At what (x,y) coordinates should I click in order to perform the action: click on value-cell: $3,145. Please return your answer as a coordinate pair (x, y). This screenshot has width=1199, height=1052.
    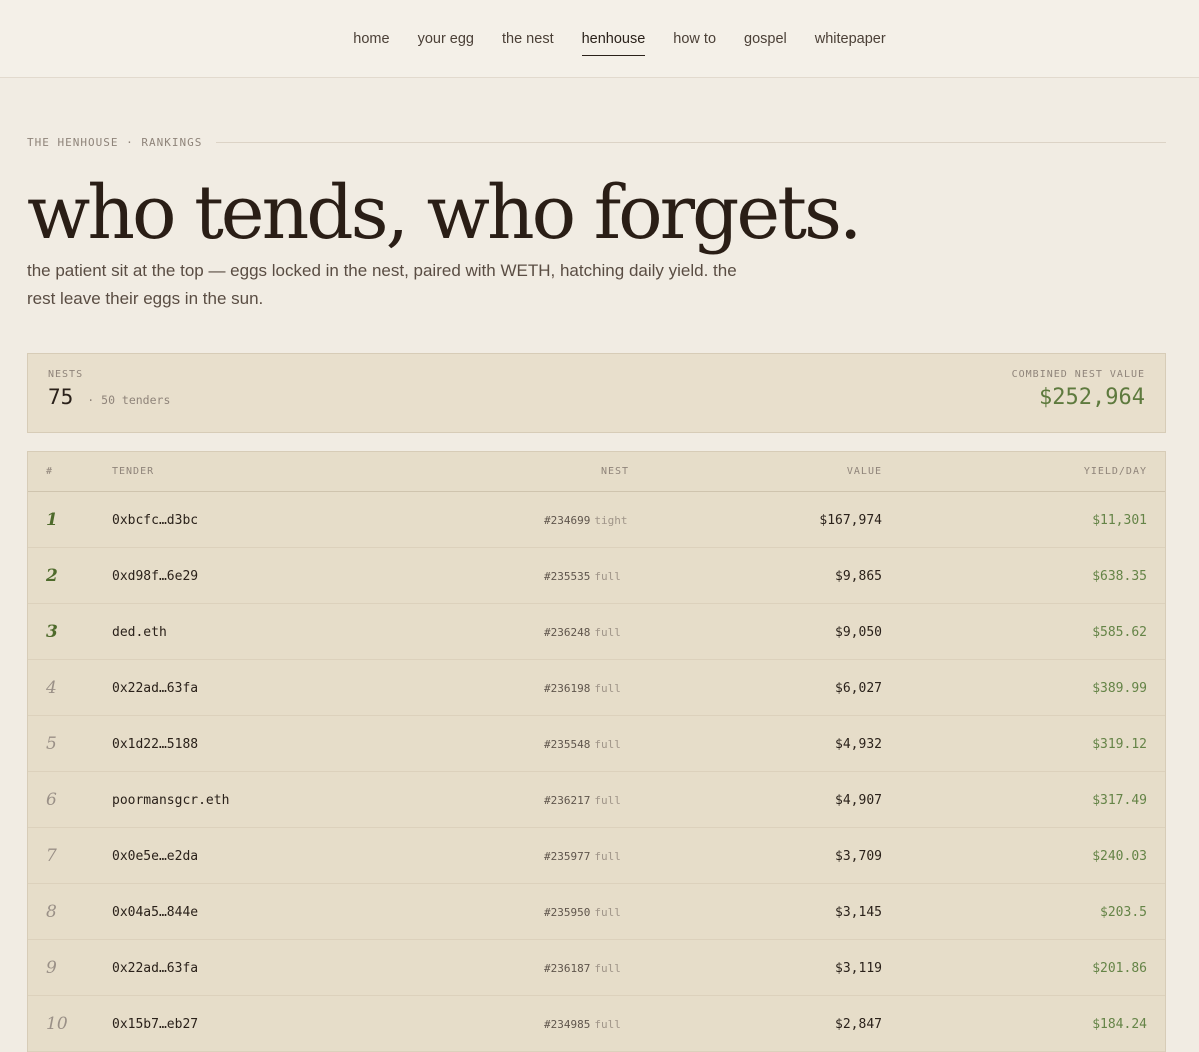
    Looking at the image, I should click on (784, 912).